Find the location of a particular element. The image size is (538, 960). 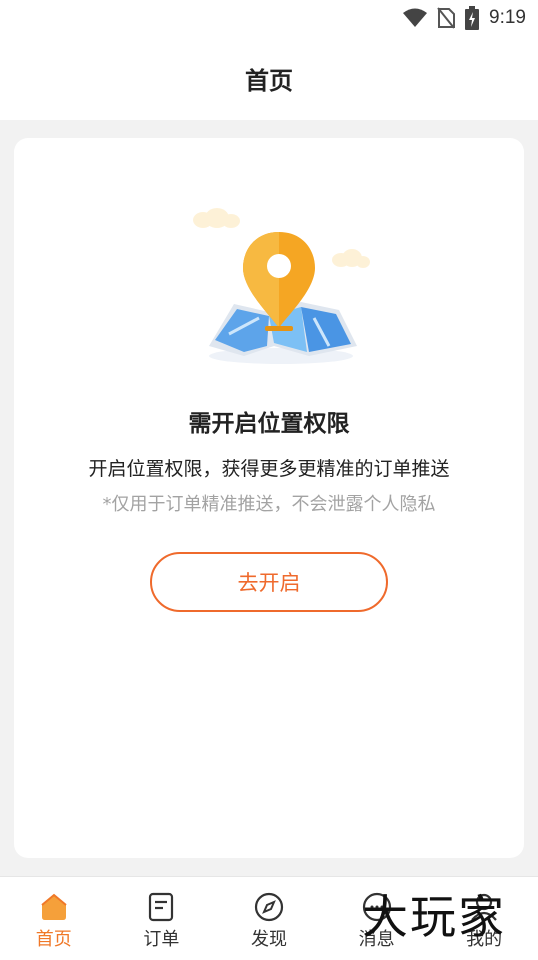

app-header: 首页 is located at coordinates (269, 78).